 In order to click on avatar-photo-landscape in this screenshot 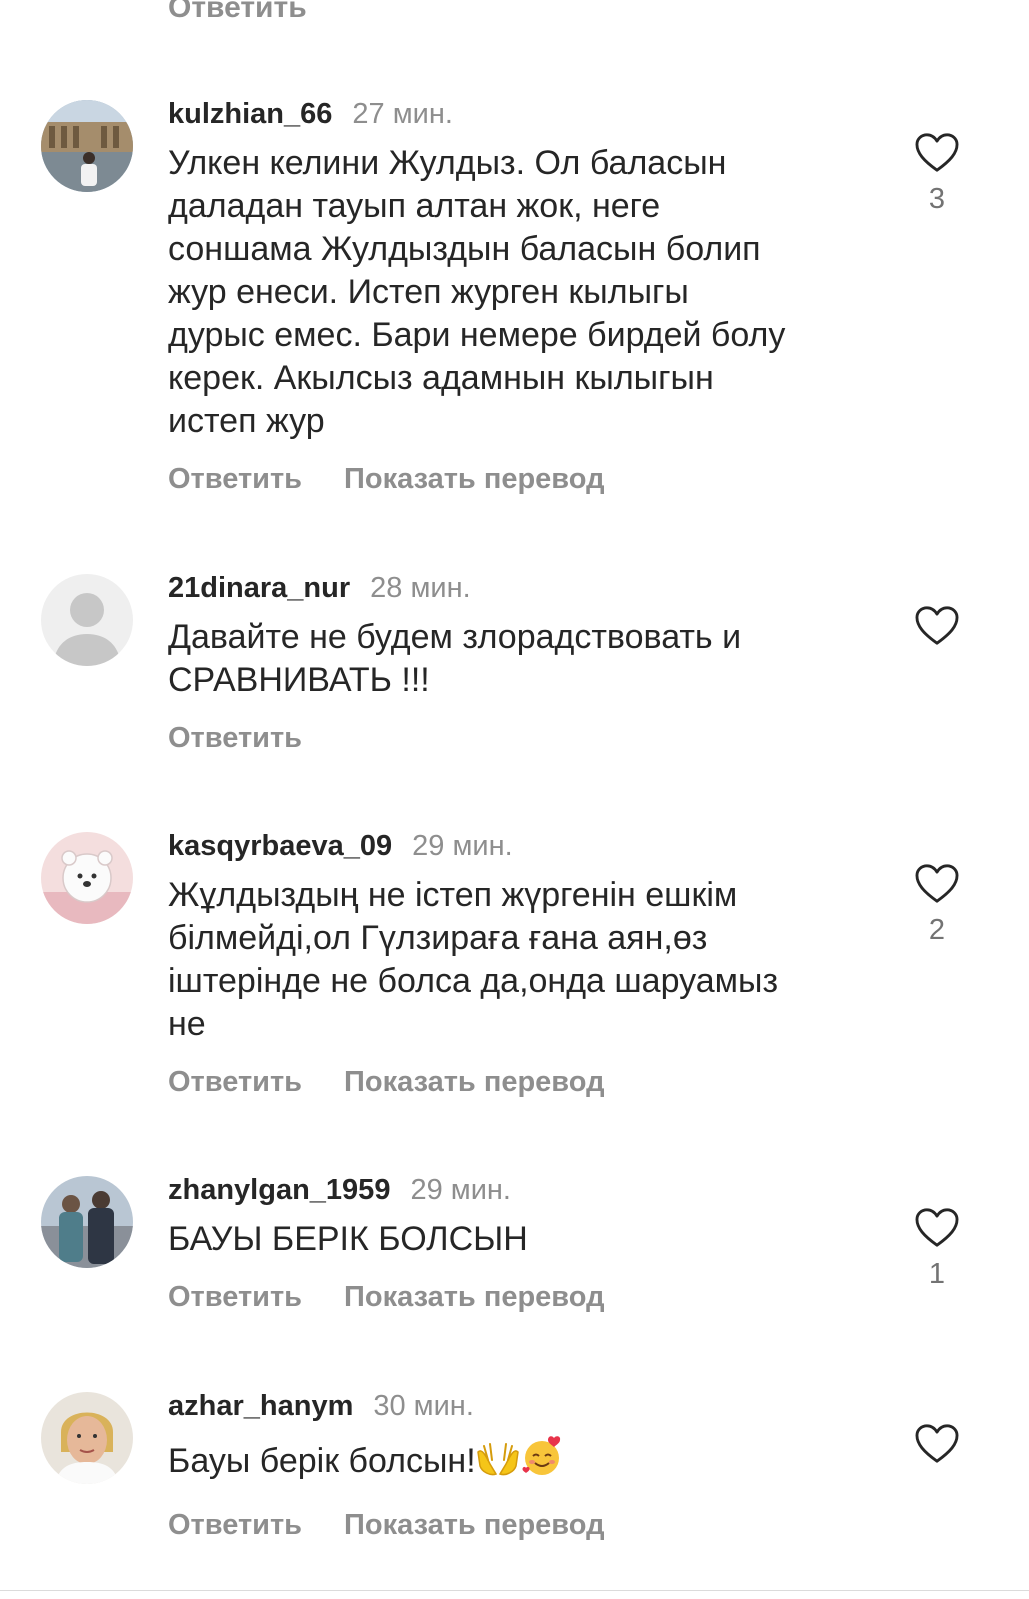, I will do `click(87, 146)`.